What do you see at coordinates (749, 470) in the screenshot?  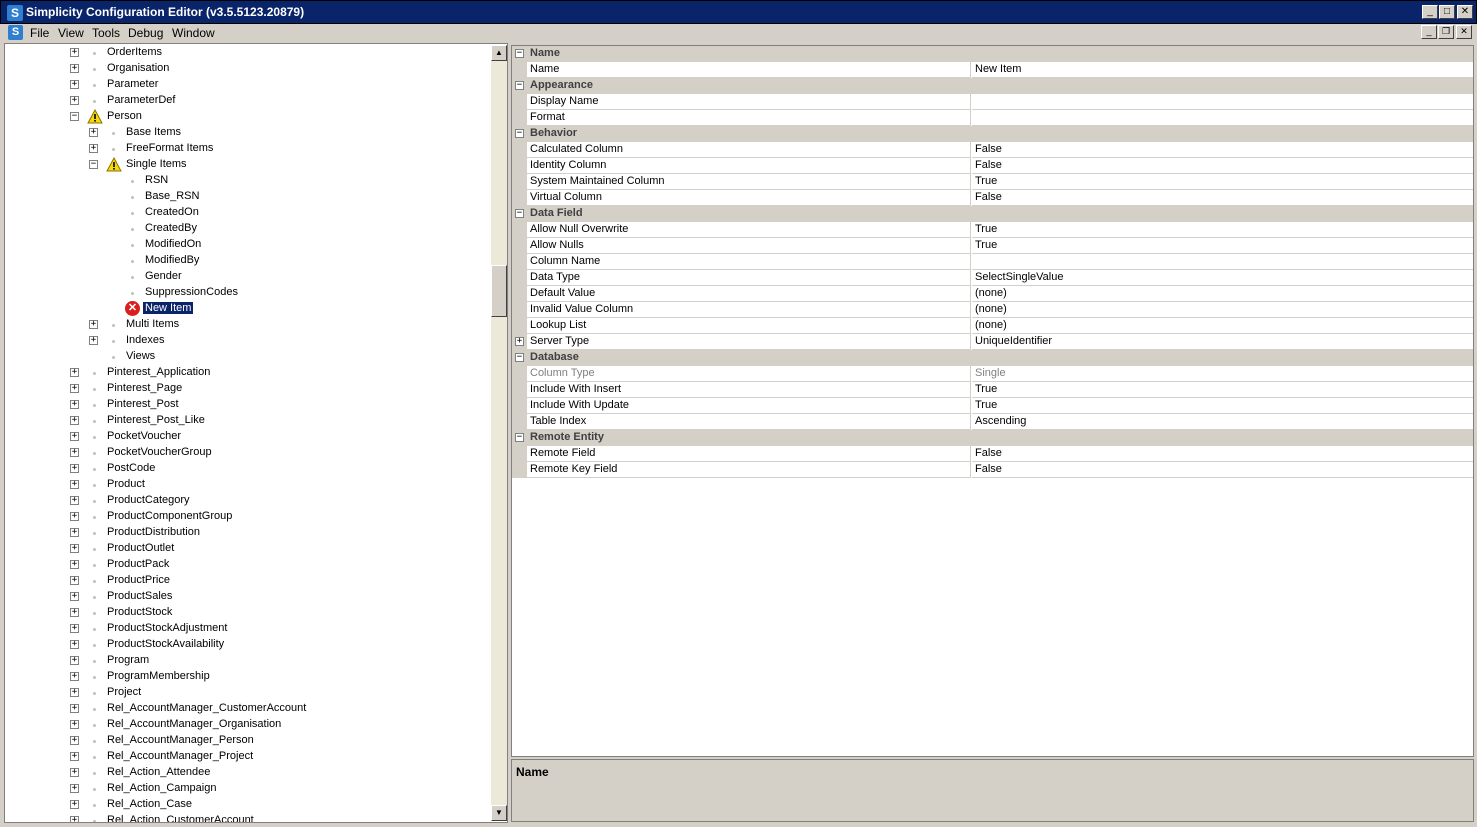 I see `property-name: Remote Key Field` at bounding box center [749, 470].